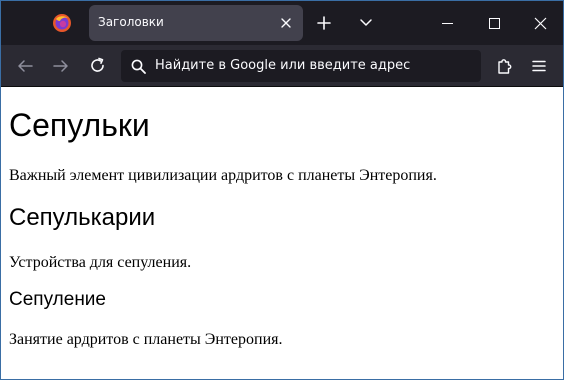 This screenshot has height=380, width=564. Describe the element at coordinates (61, 66) in the screenshot. I see `arrow-right-icon` at that location.